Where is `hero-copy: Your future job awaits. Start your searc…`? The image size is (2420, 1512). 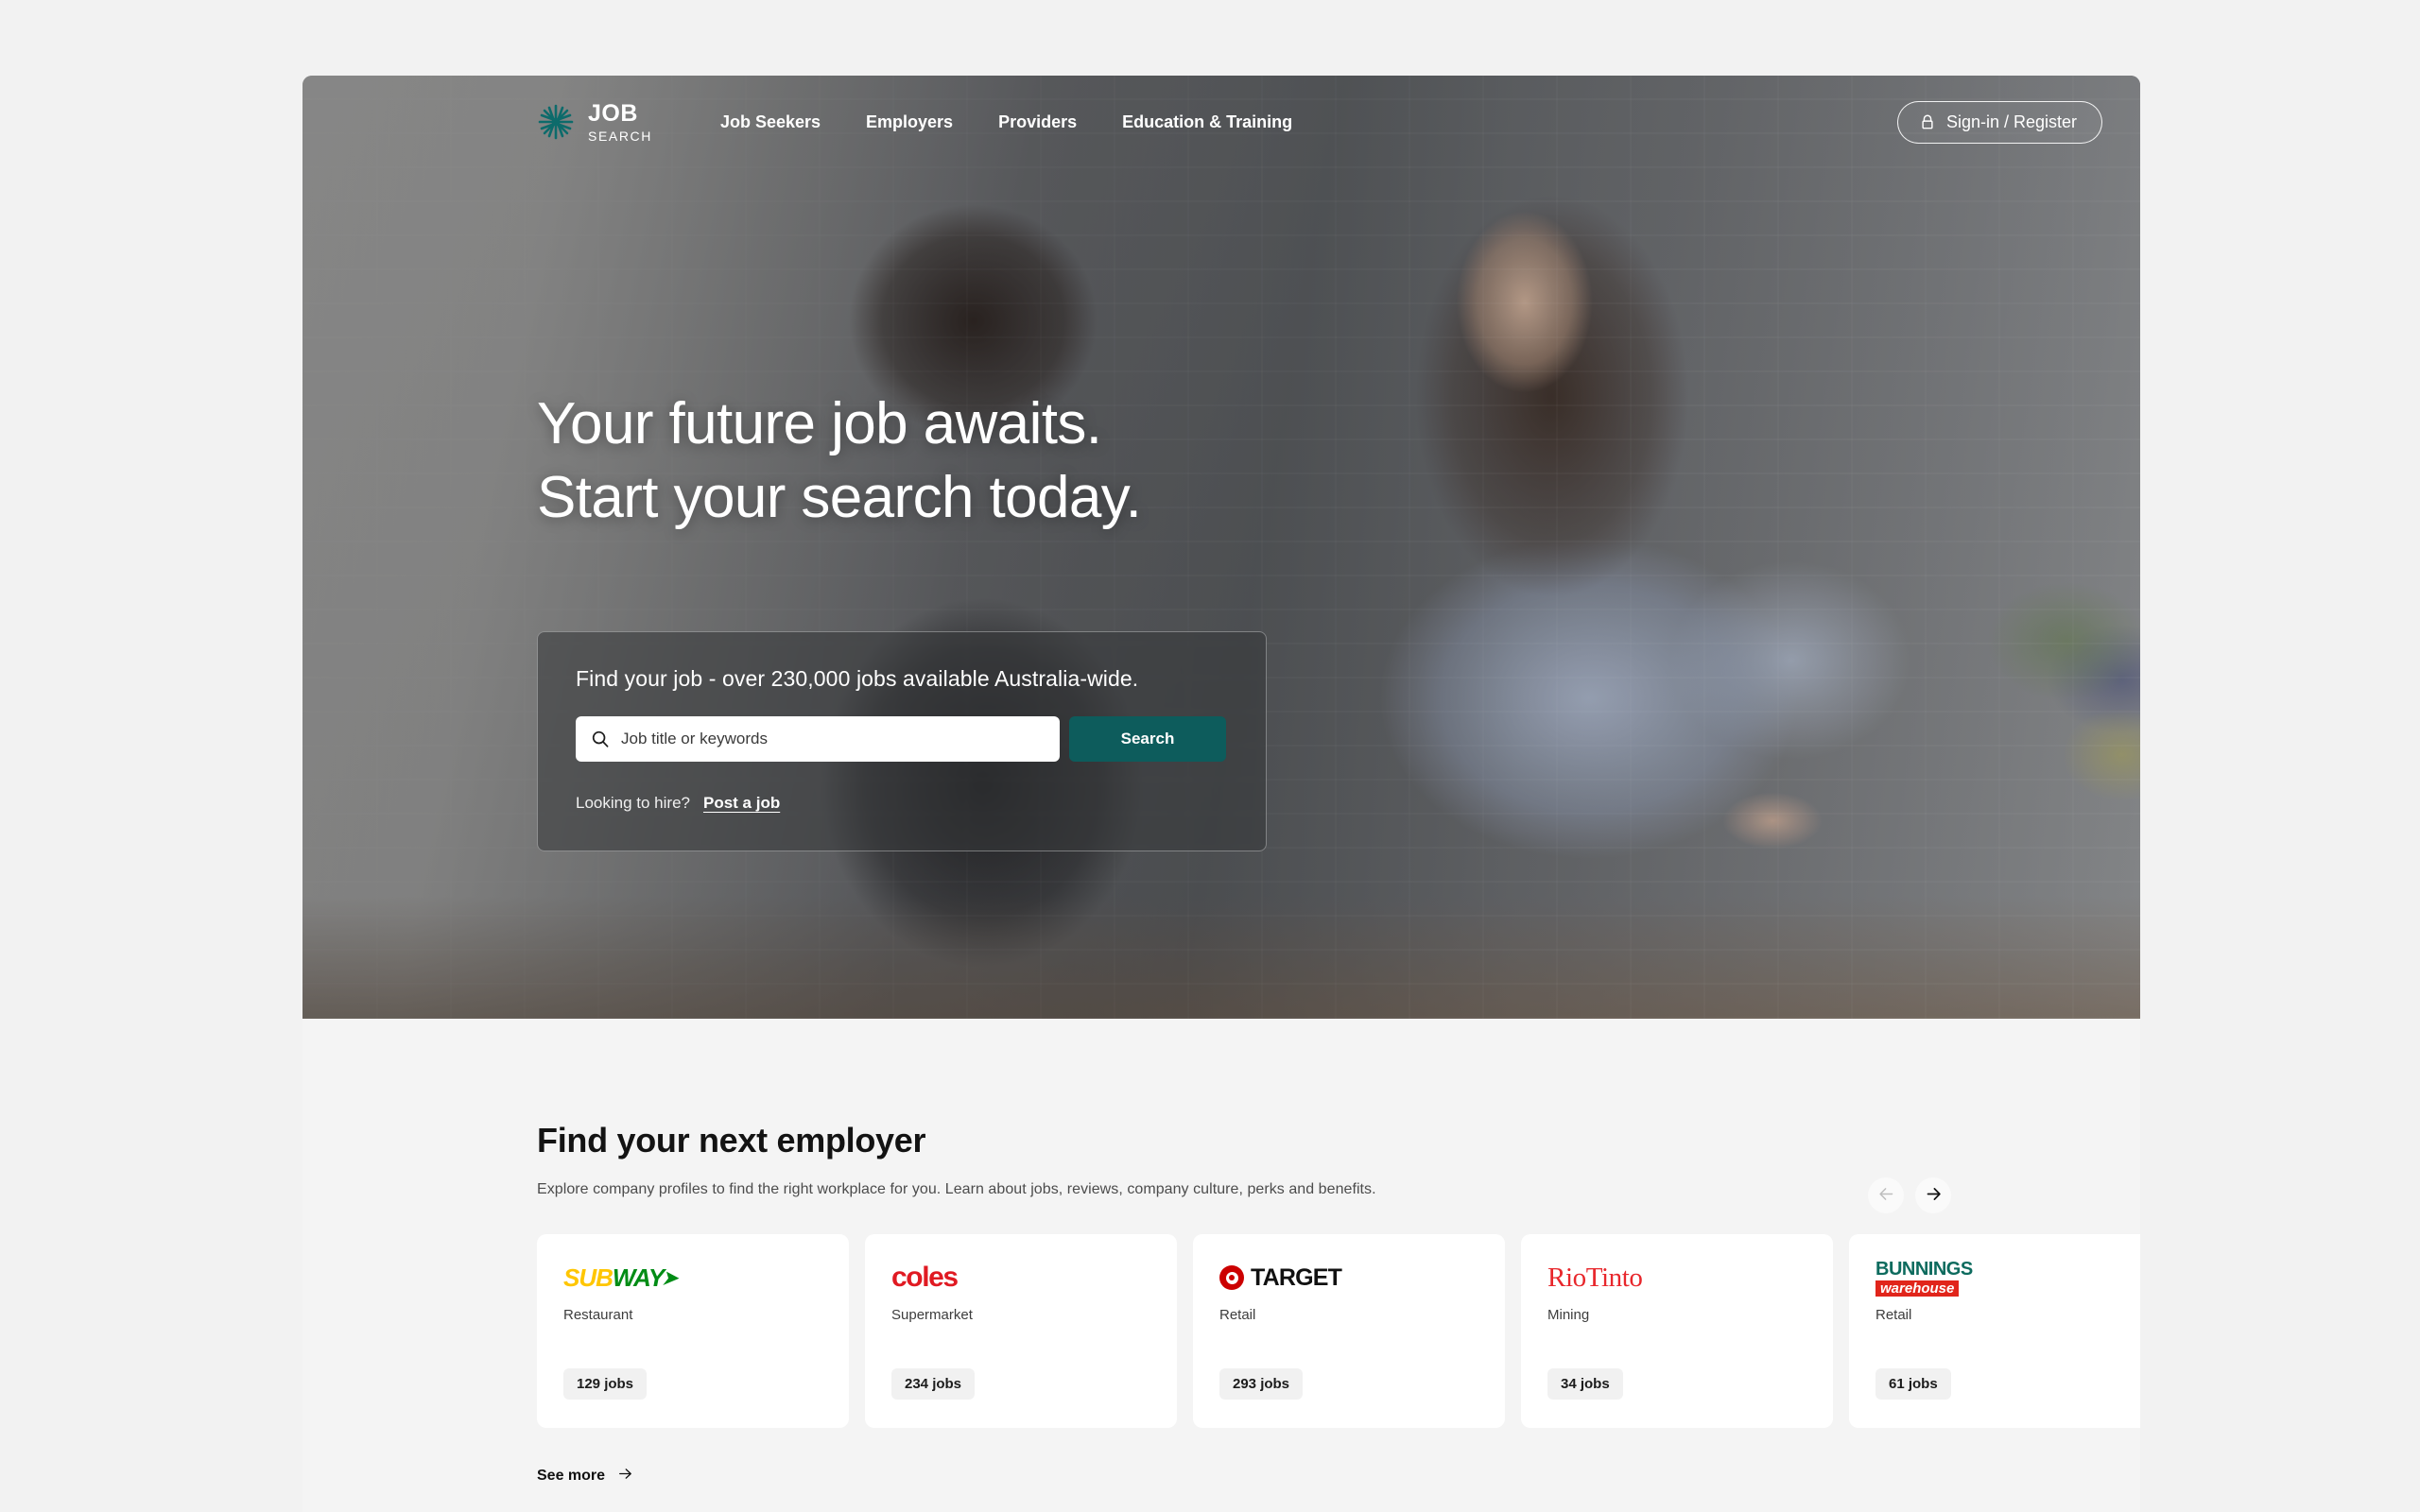 hero-copy: Your future job awaits. Start your searc… is located at coordinates (839, 461).